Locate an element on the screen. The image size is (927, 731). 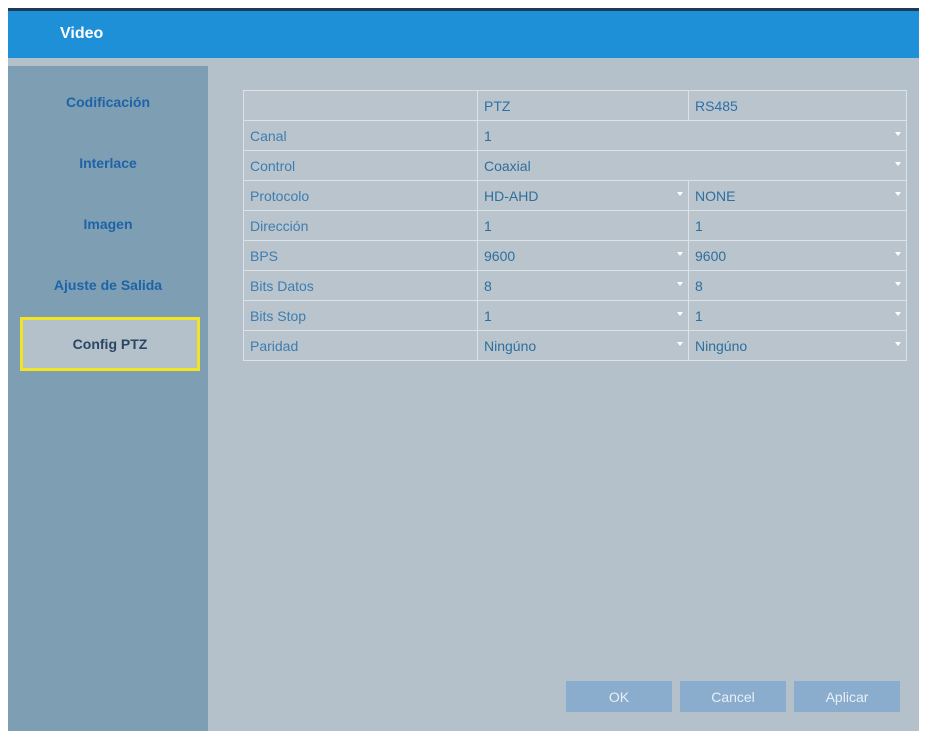
row-label: BPS is located at coordinates (360, 255).